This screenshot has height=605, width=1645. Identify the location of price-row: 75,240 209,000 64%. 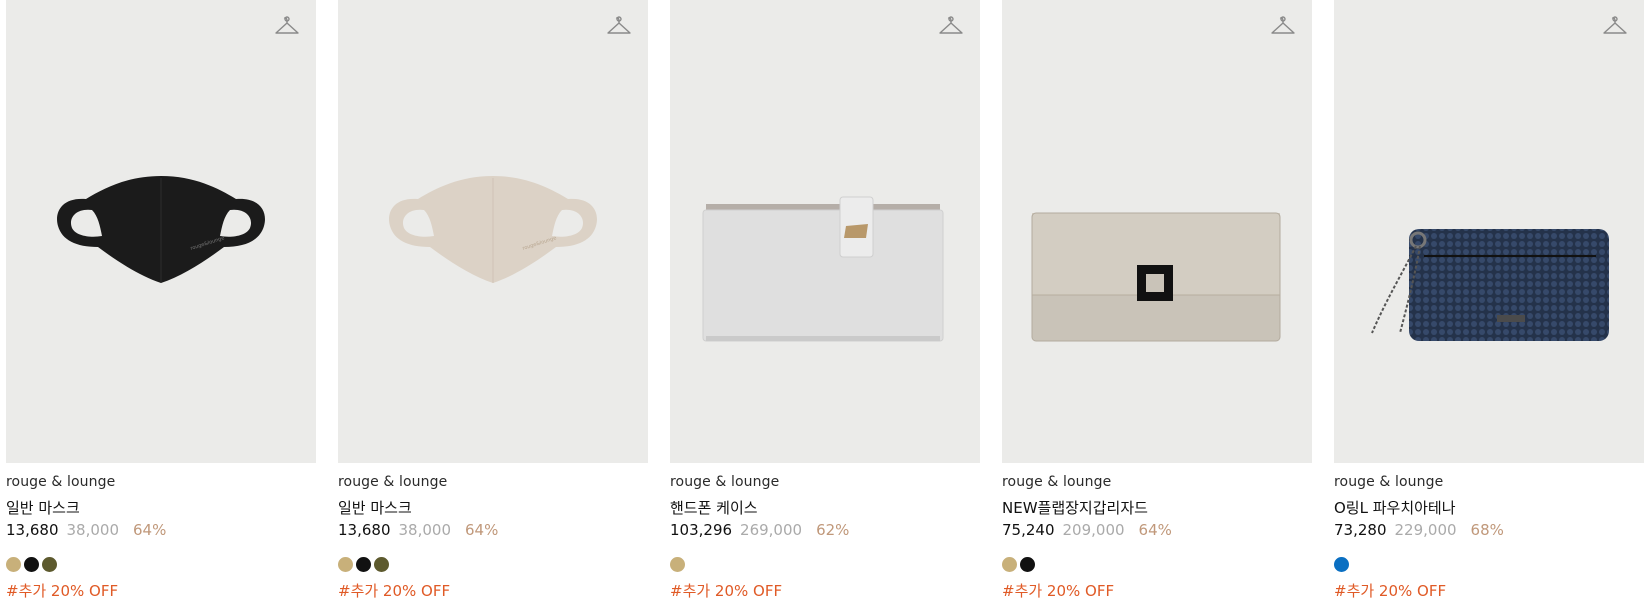
(1087, 530).